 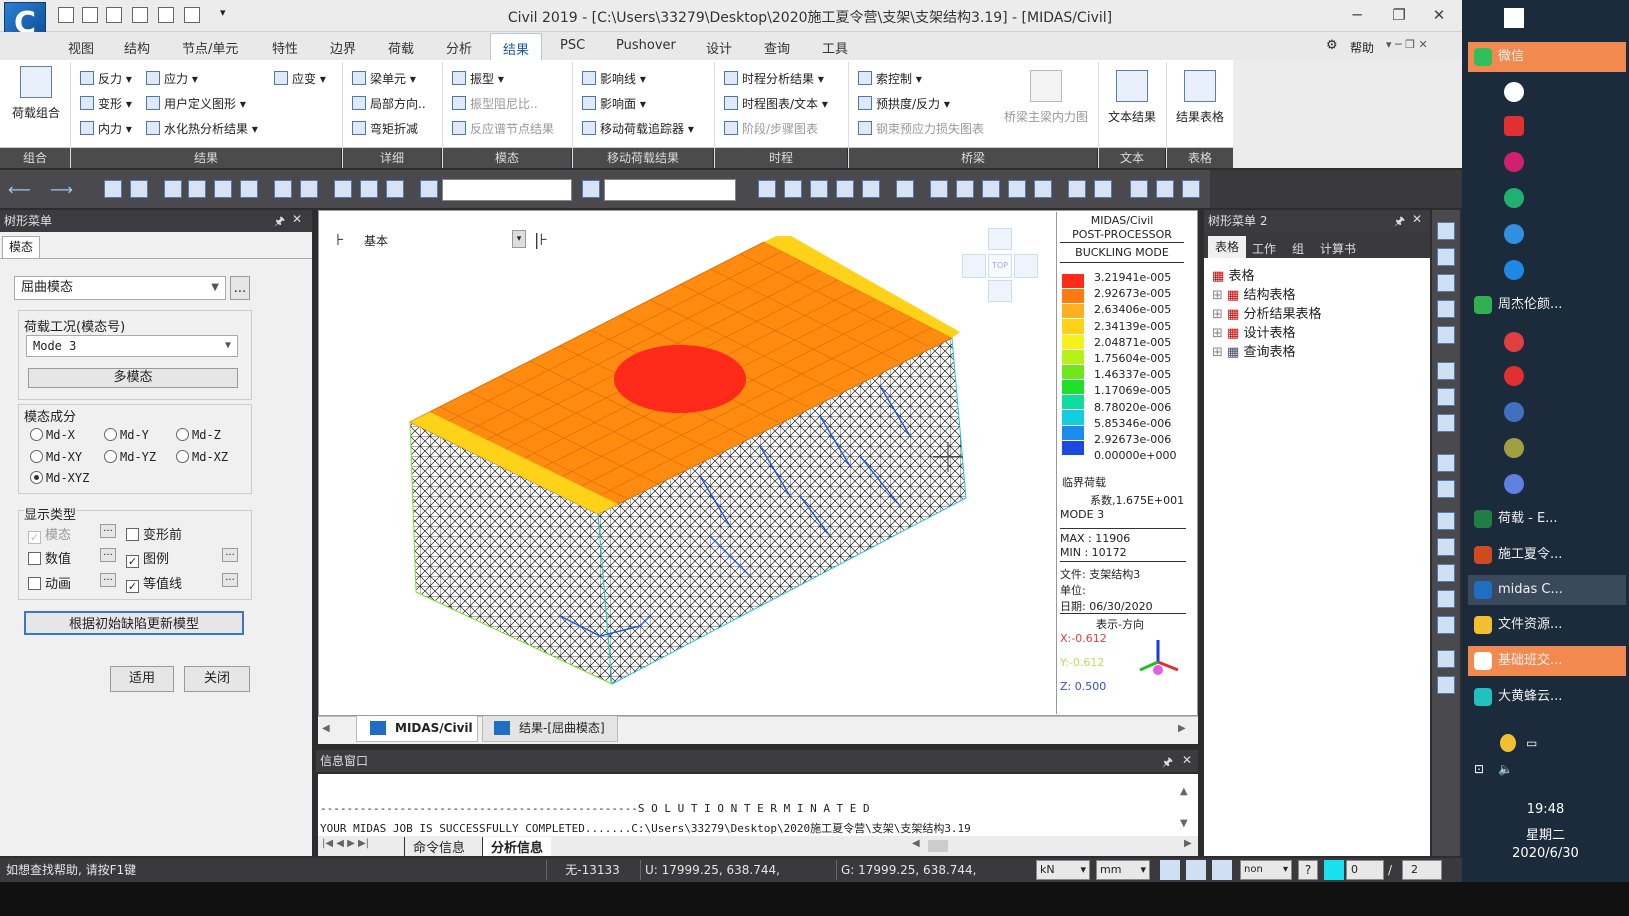 What do you see at coordinates (340, 239) in the screenshot?
I see `view-icon: ⊦` at bounding box center [340, 239].